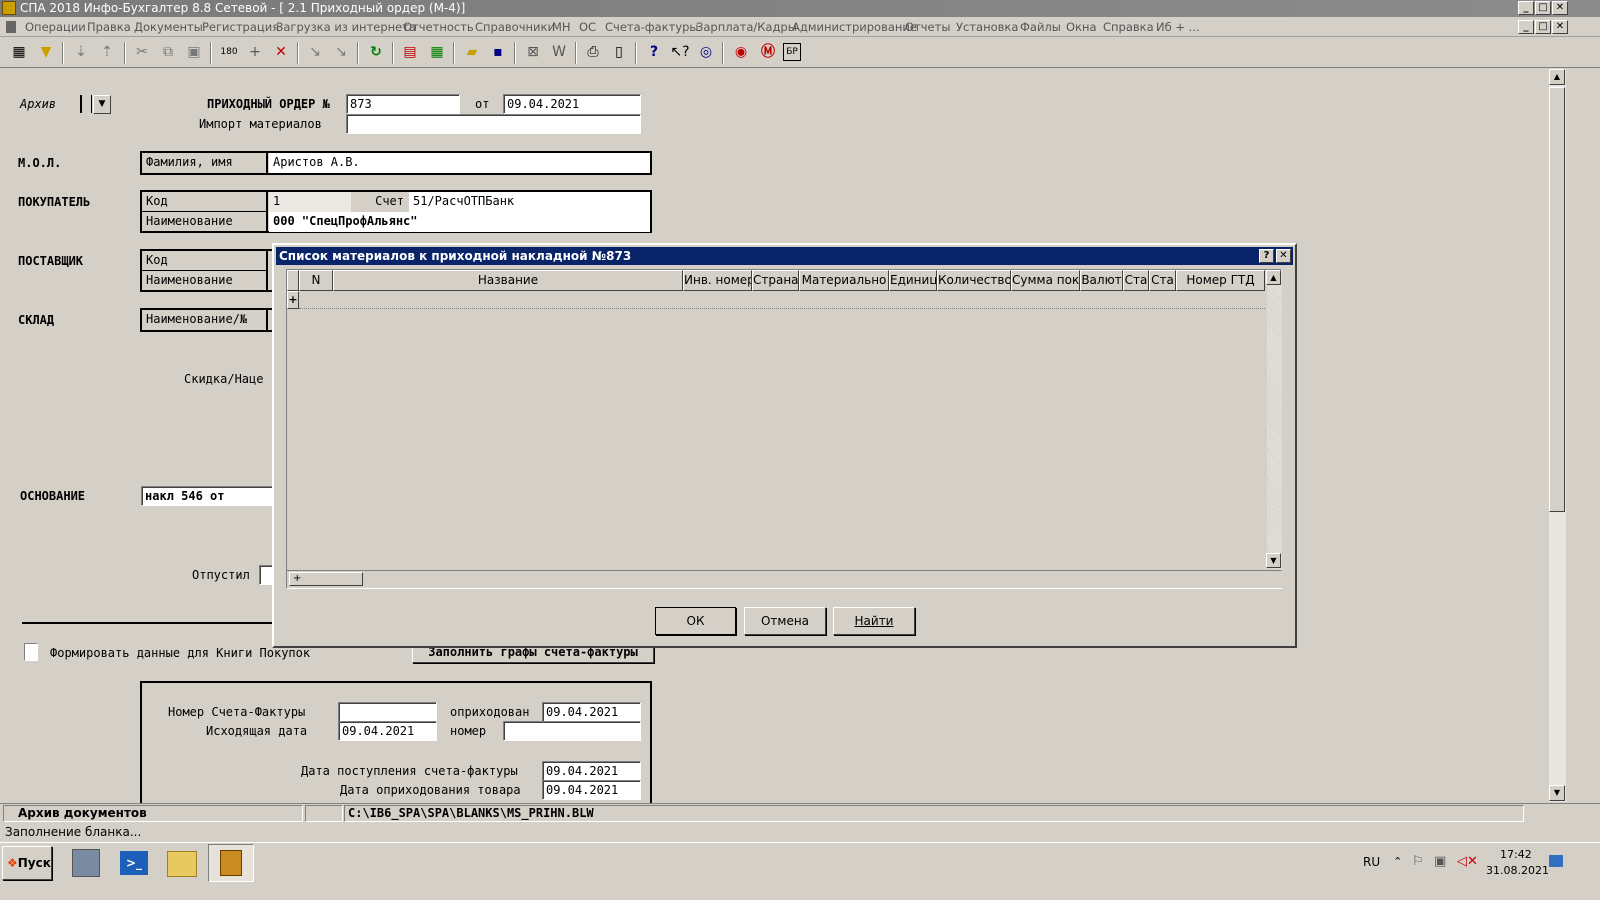 This screenshot has width=1600, height=900. Describe the element at coordinates (680, 52) in the screenshot. I see `context-help-icon: ↖?` at that location.